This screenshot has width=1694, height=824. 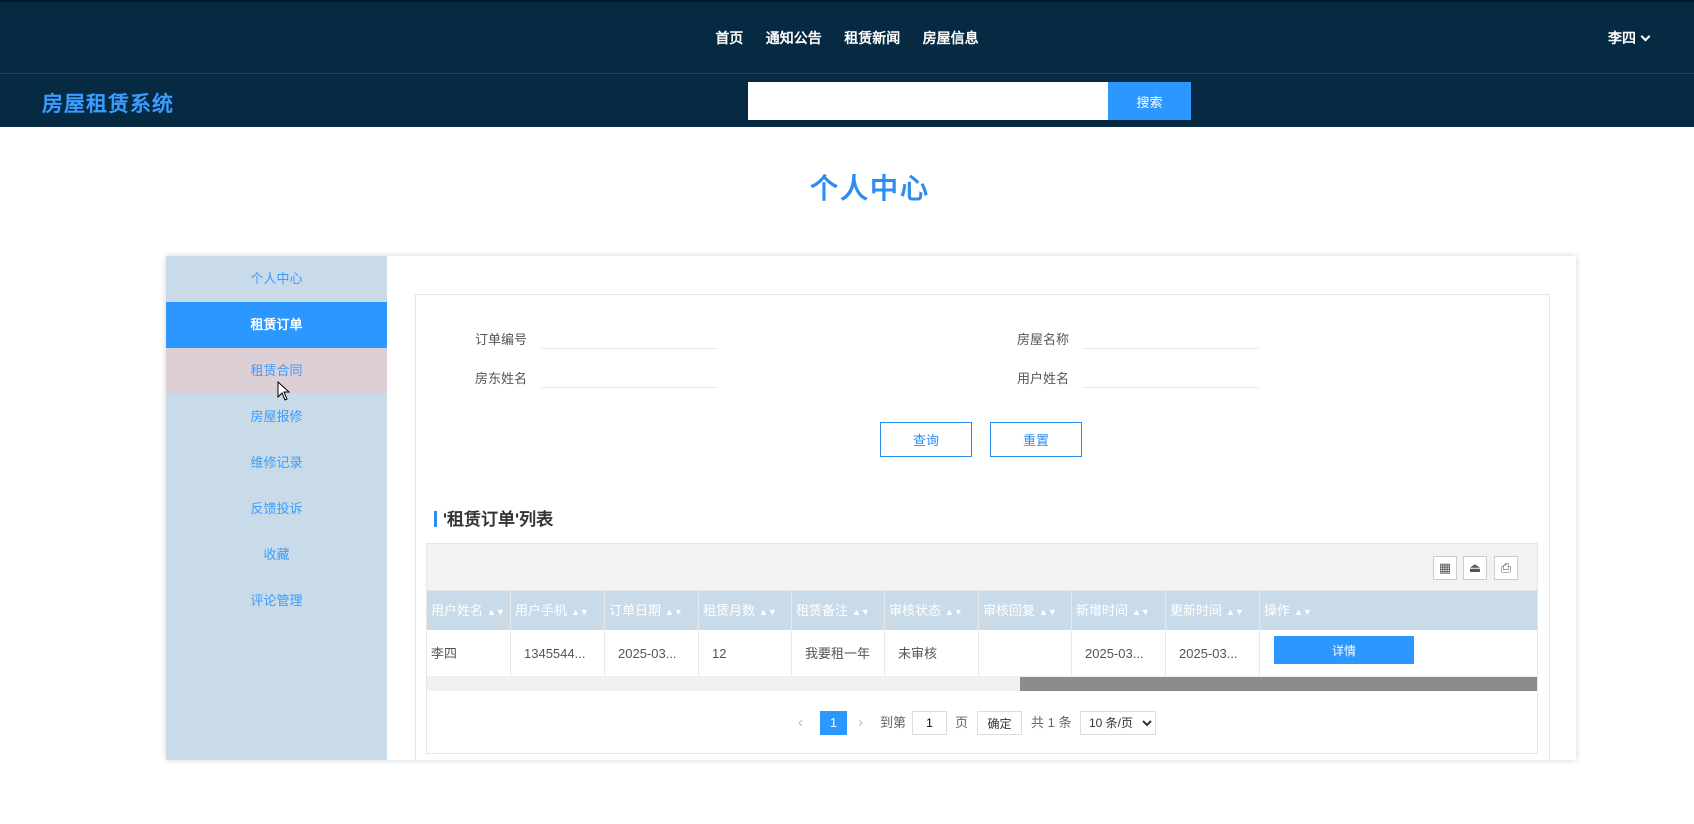 I want to click on col-user-phone: 用户手机 ▲▼, so click(x=558, y=610).